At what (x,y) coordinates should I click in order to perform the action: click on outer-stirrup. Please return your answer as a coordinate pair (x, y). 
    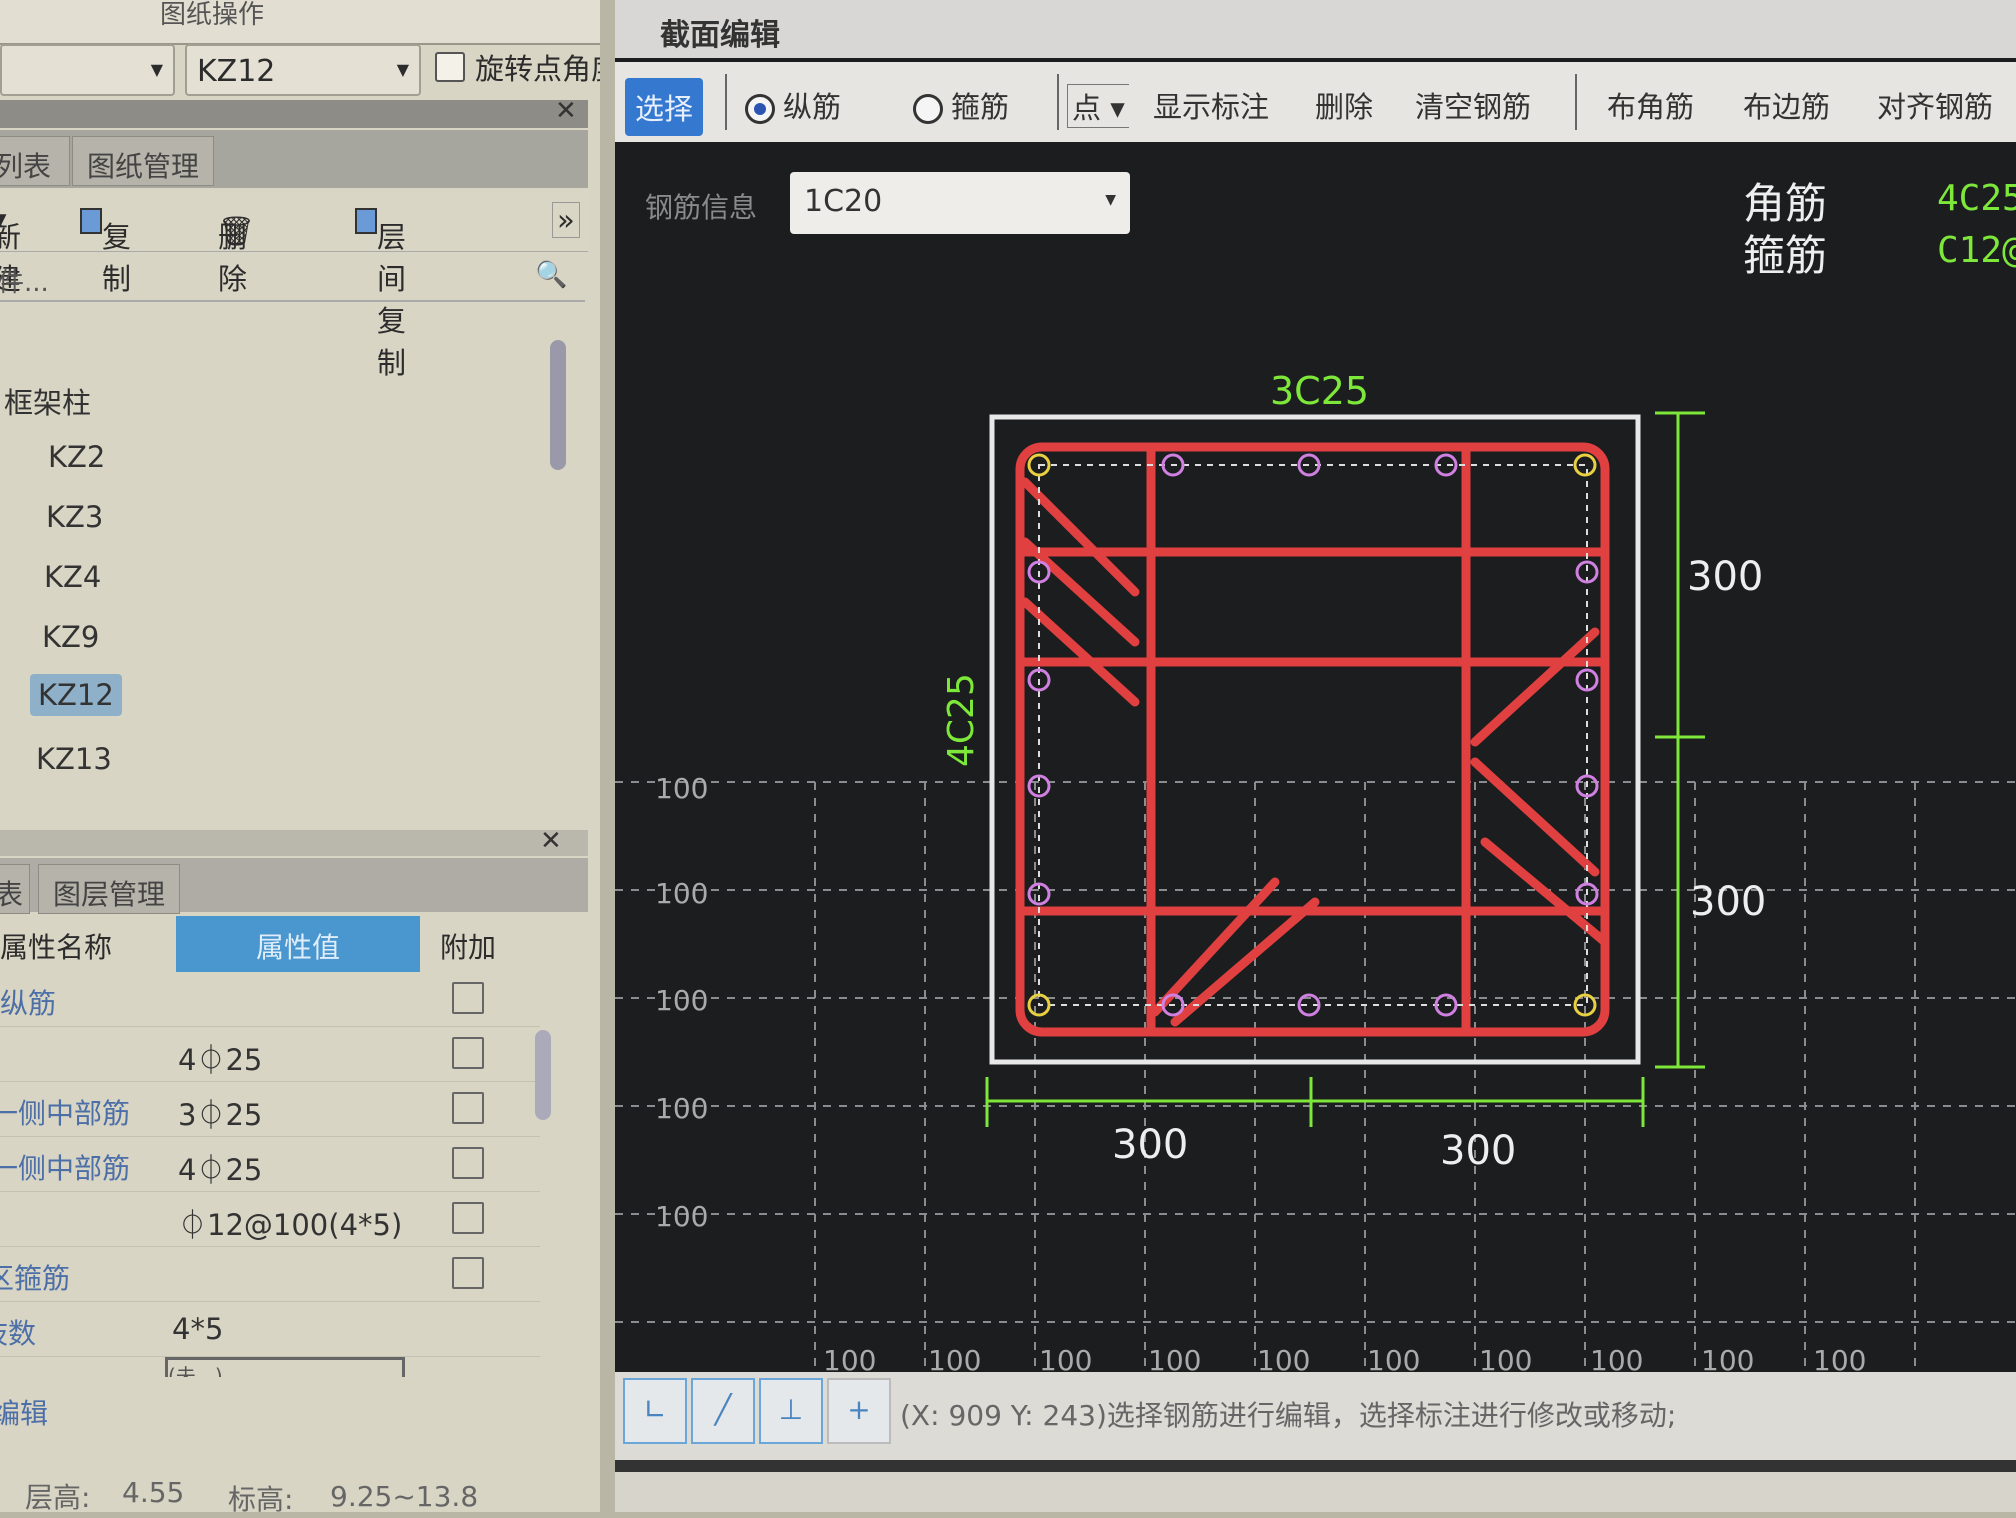
    Looking at the image, I should click on (1312, 739).